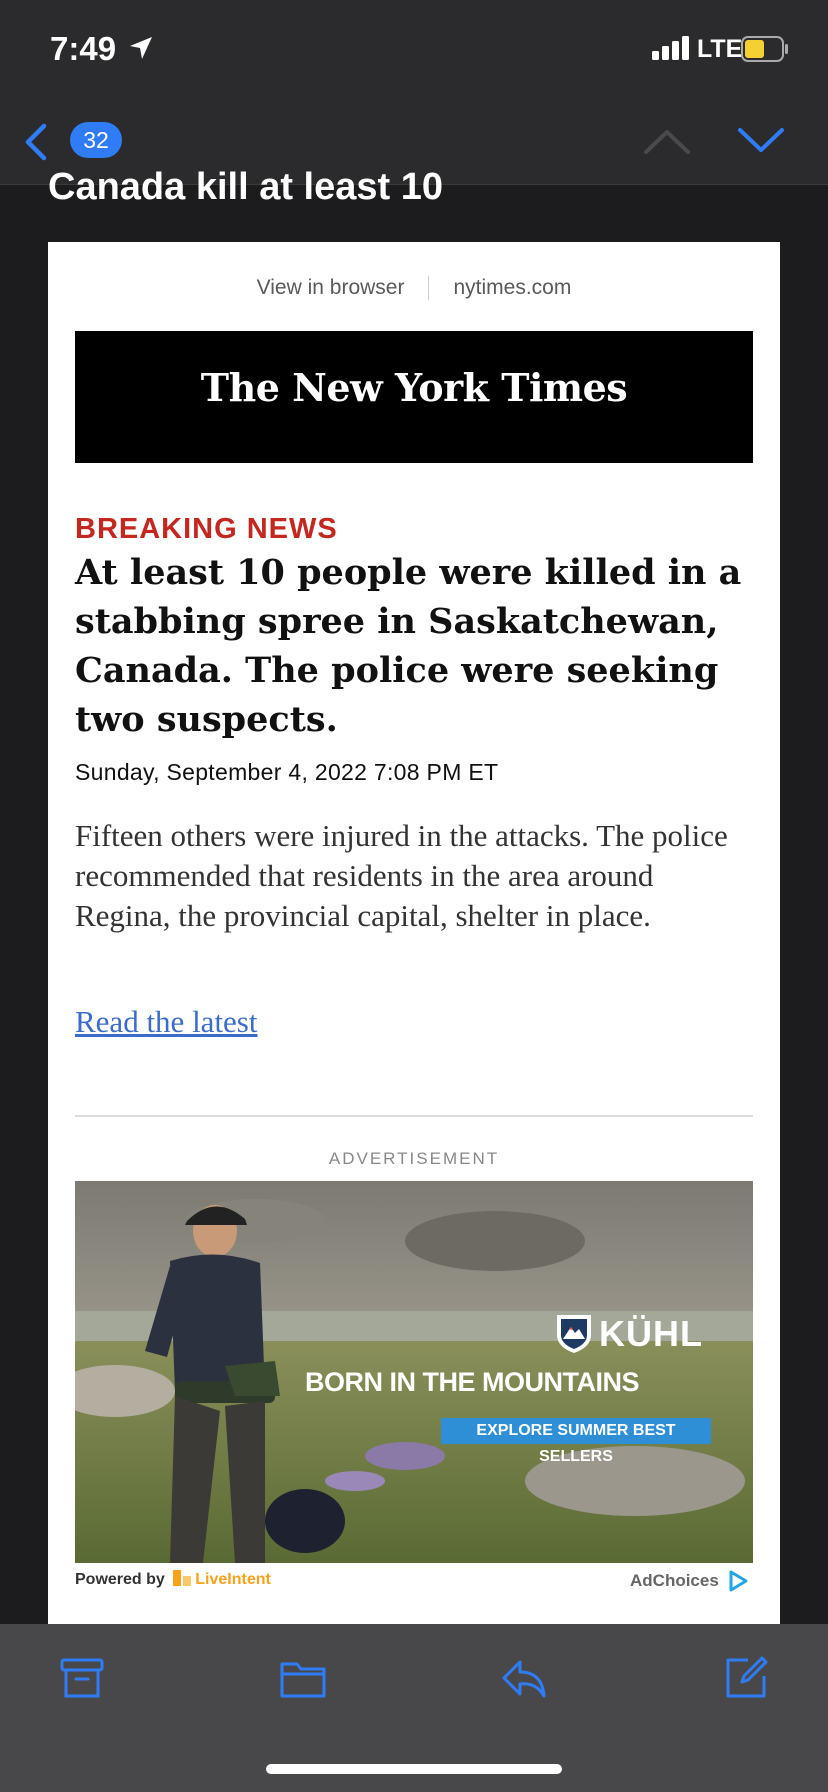 The image size is (828, 1792). Describe the element at coordinates (674, 1581) in the screenshot. I see `adchoices-link: AdChoices` at that location.